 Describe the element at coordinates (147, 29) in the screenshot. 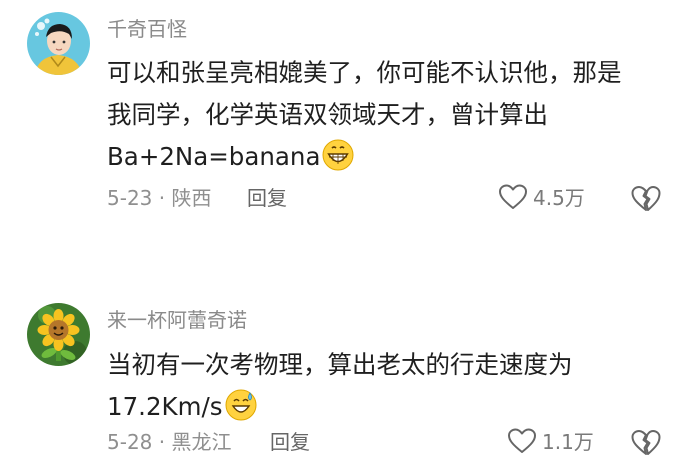

I see `username: 千奇百怪` at that location.